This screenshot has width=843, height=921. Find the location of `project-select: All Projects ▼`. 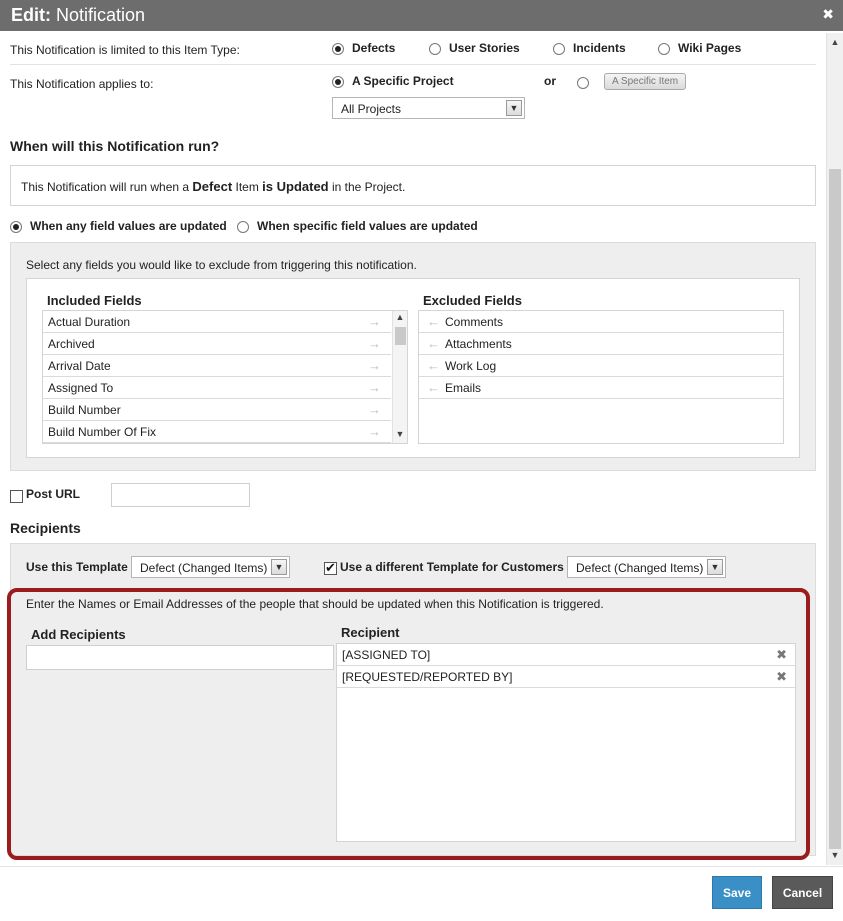

project-select: All Projects ▼ is located at coordinates (428, 108).